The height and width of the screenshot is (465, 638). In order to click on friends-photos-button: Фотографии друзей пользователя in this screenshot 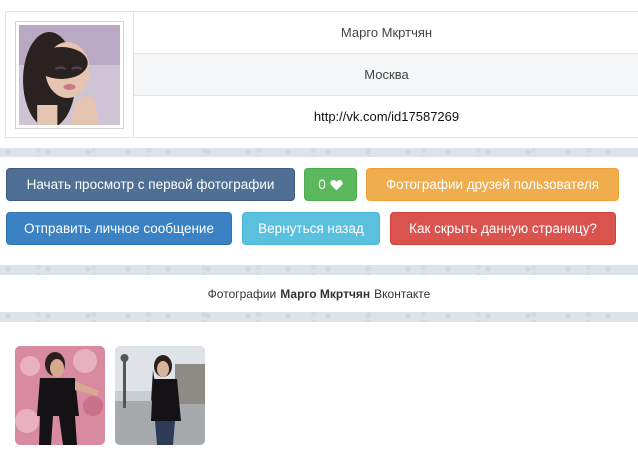, I will do `click(492, 184)`.